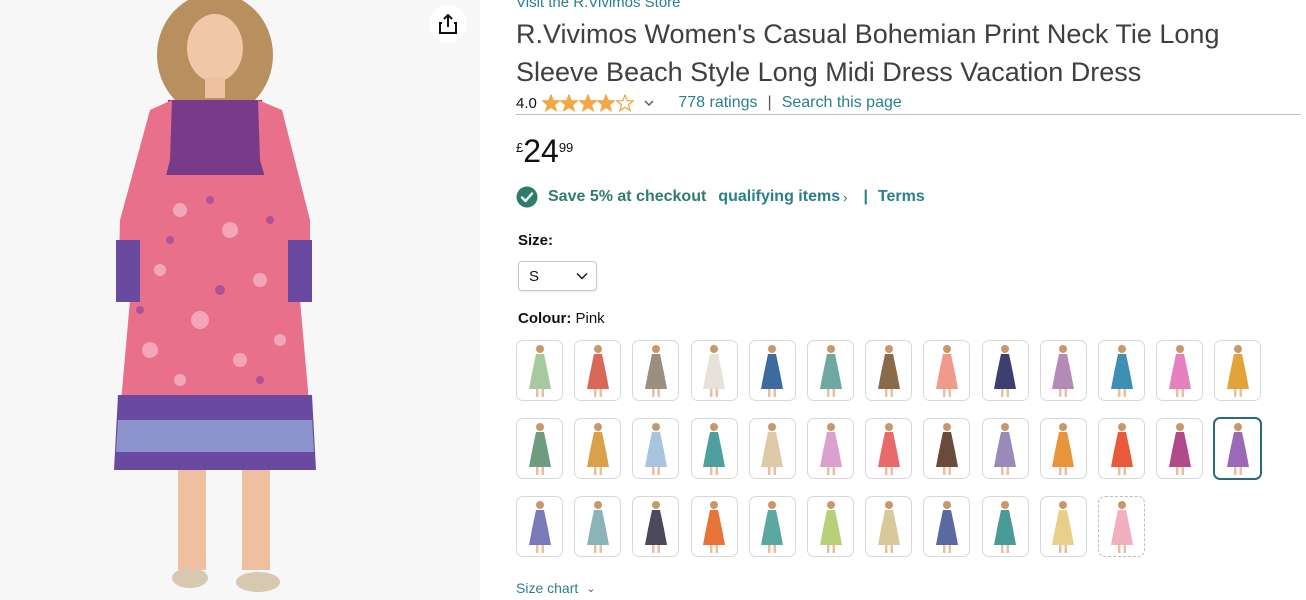 The width and height of the screenshot is (1306, 600). I want to click on star-rating, so click(588, 103).